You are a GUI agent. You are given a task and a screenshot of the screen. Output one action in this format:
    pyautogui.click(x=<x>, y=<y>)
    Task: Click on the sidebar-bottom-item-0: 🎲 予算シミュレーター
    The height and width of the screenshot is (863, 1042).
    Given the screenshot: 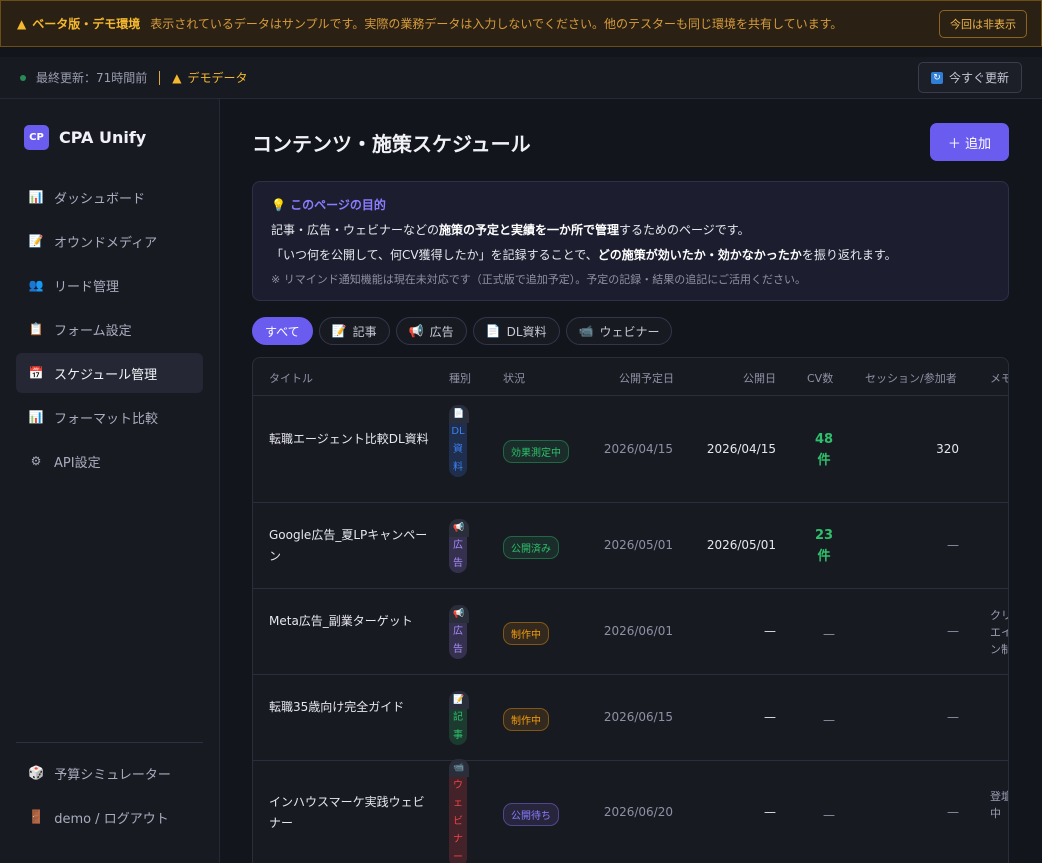 What is the action you would take?
    pyautogui.click(x=109, y=773)
    